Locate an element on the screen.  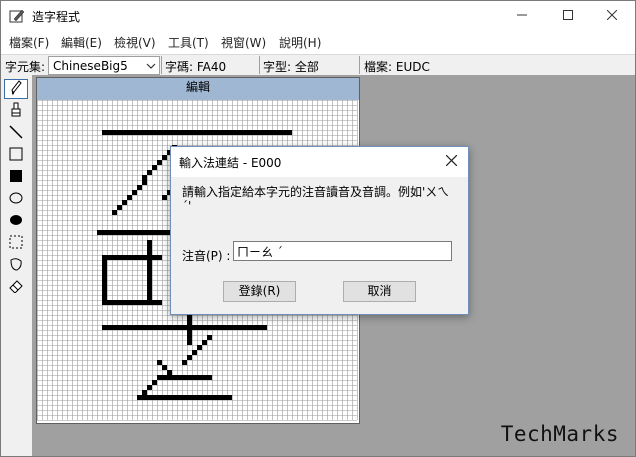
menu-view: 檢視(V) is located at coordinates (135, 42).